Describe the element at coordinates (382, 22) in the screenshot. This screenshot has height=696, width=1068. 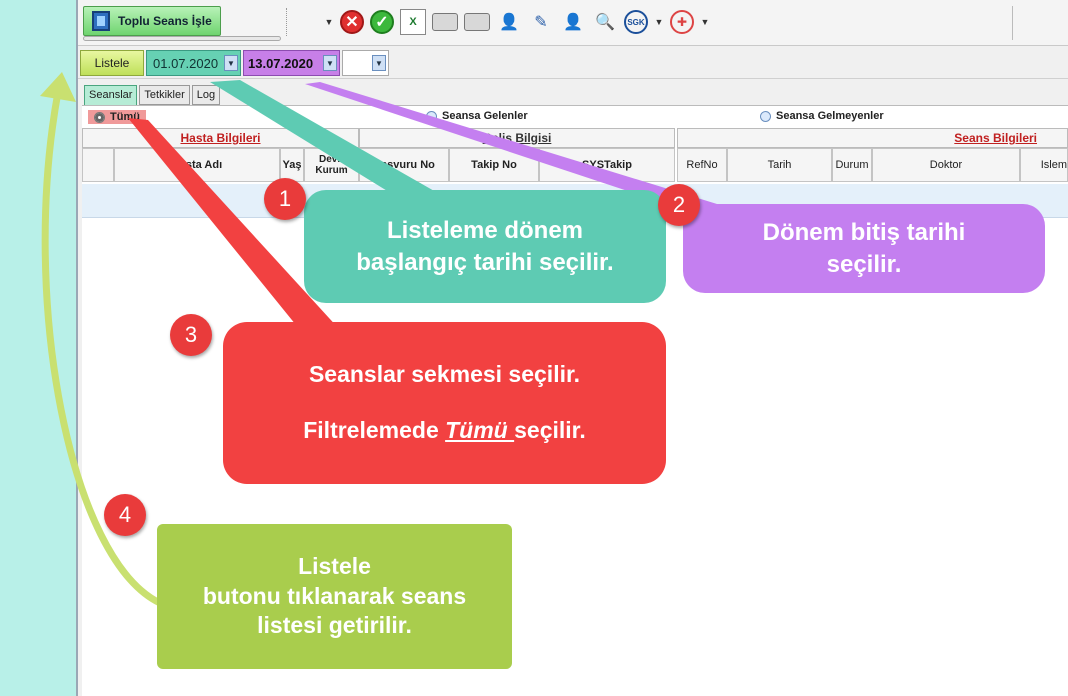
I see `check-icon: ✓` at that location.